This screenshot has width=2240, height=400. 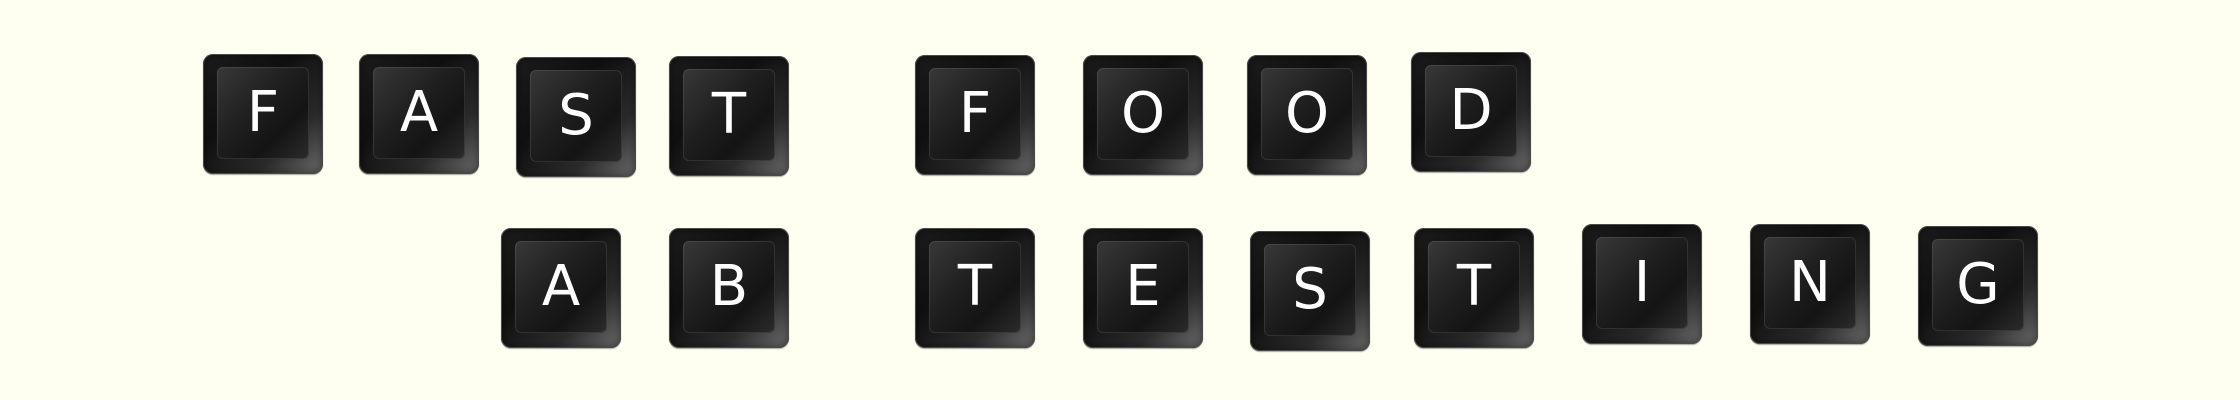 I want to click on keycap-face: B, so click(x=729, y=287).